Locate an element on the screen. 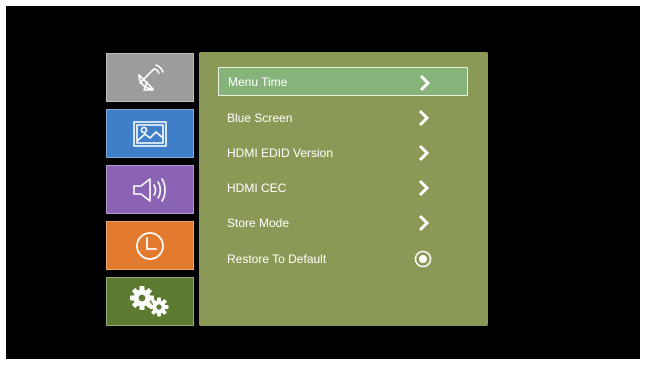 The height and width of the screenshot is (366, 646). menu-item-blue-screen: Blue Screen is located at coordinates (343, 117).